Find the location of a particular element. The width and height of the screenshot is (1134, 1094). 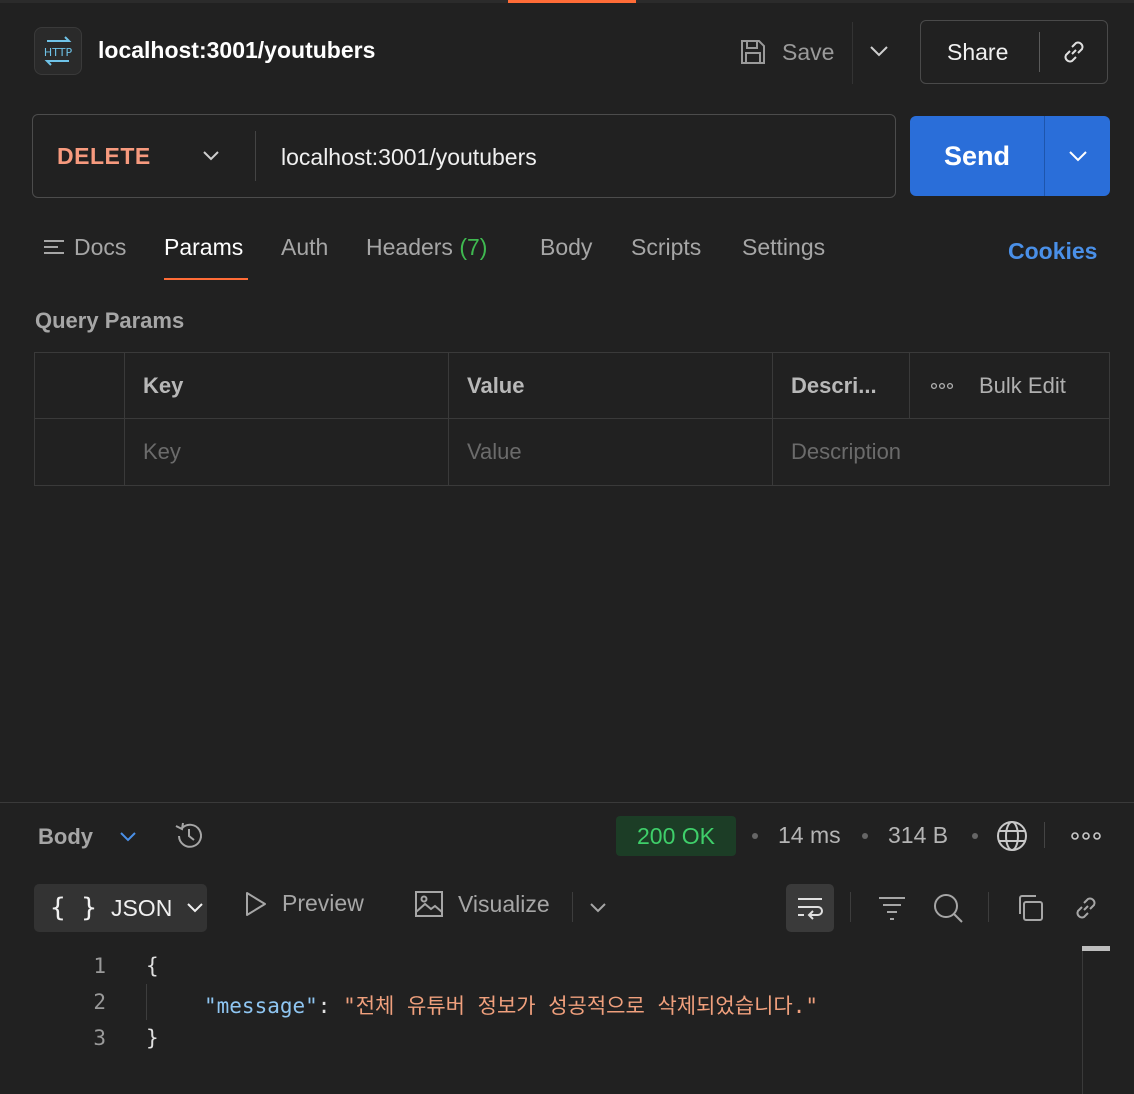

visualize-options-button is located at coordinates (598, 908).